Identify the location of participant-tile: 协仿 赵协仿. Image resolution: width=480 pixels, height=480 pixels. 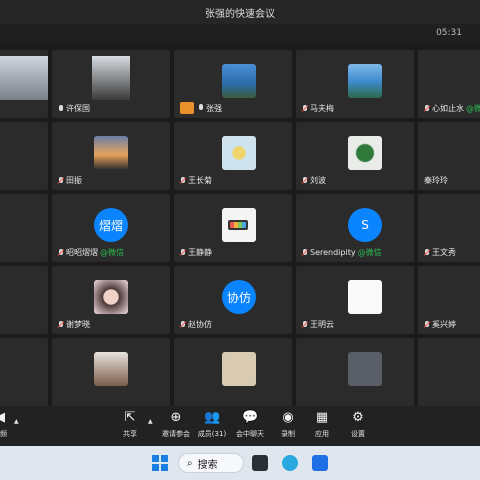
(233, 300).